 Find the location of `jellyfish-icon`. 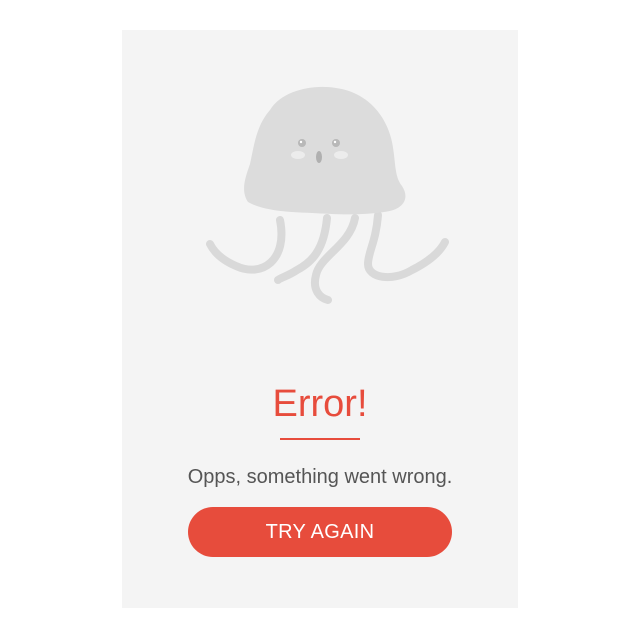

jellyfish-icon is located at coordinates (327, 195).